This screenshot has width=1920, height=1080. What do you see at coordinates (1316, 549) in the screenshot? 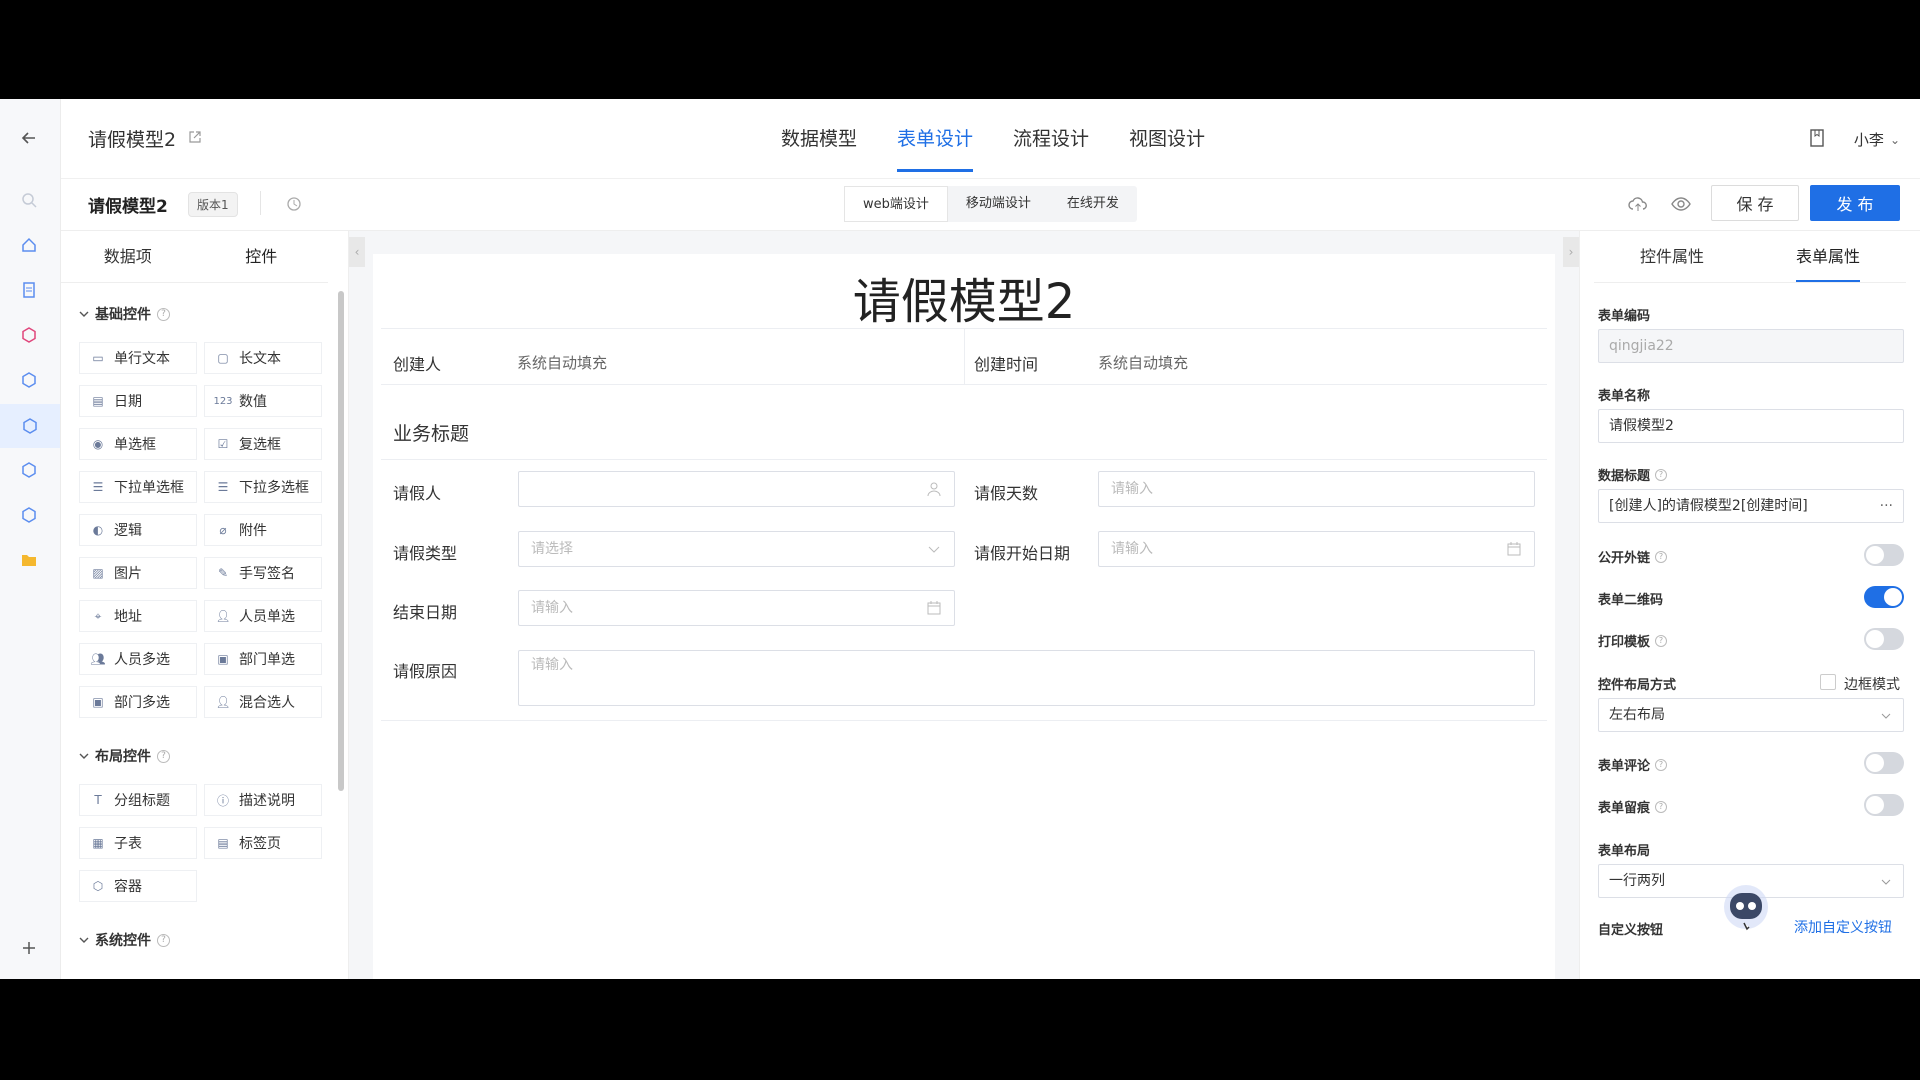
I see `start-date-input: 请输入` at bounding box center [1316, 549].